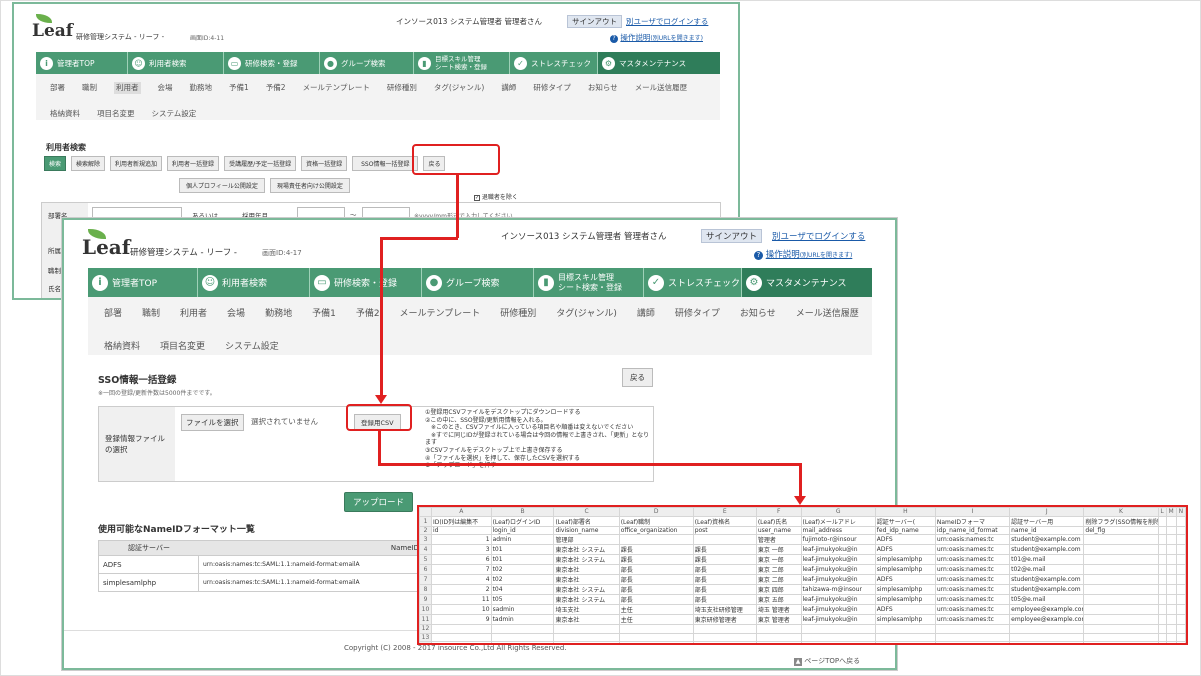  What do you see at coordinates (724, 610) in the screenshot?
I see `sheet-cell: 埼玉支社研修管理` at bounding box center [724, 610].